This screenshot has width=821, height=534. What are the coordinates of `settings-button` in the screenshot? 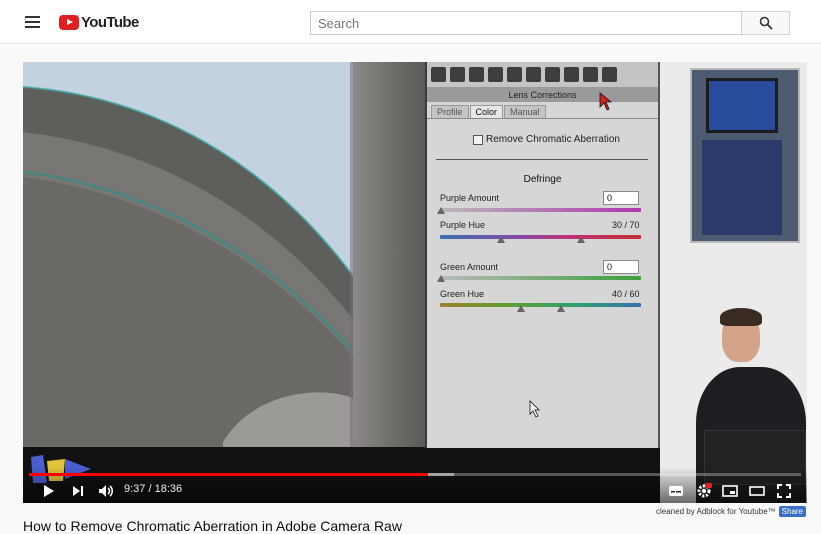 It's located at (704, 491).